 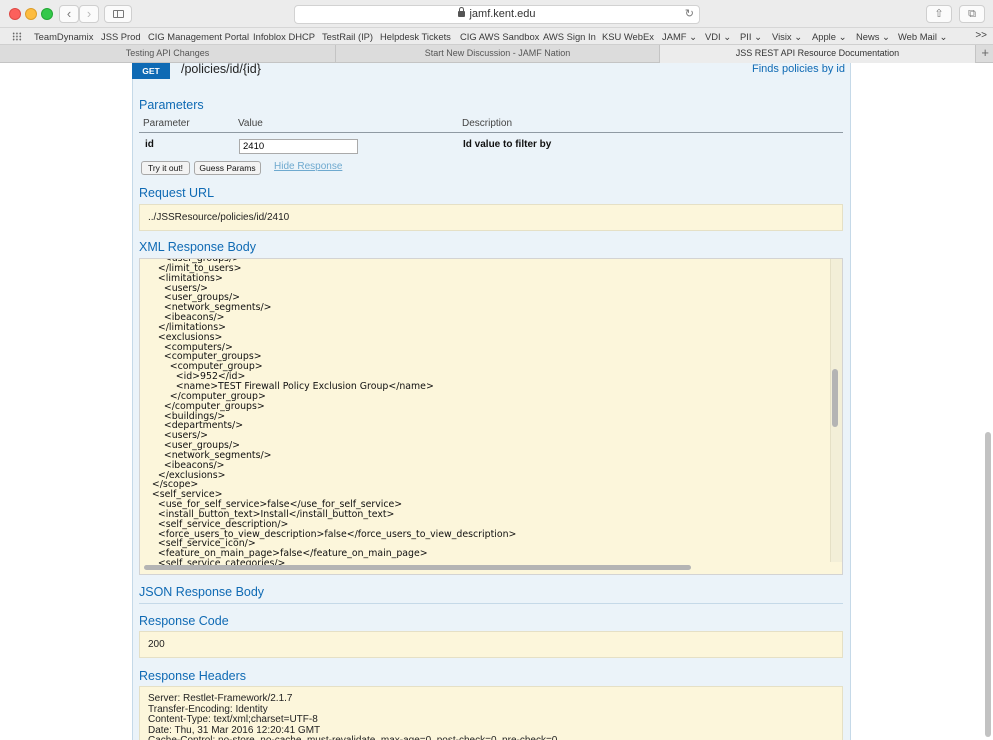 I want to click on bookmark-jss-prod: JSS Prod, so click(x=121, y=36).